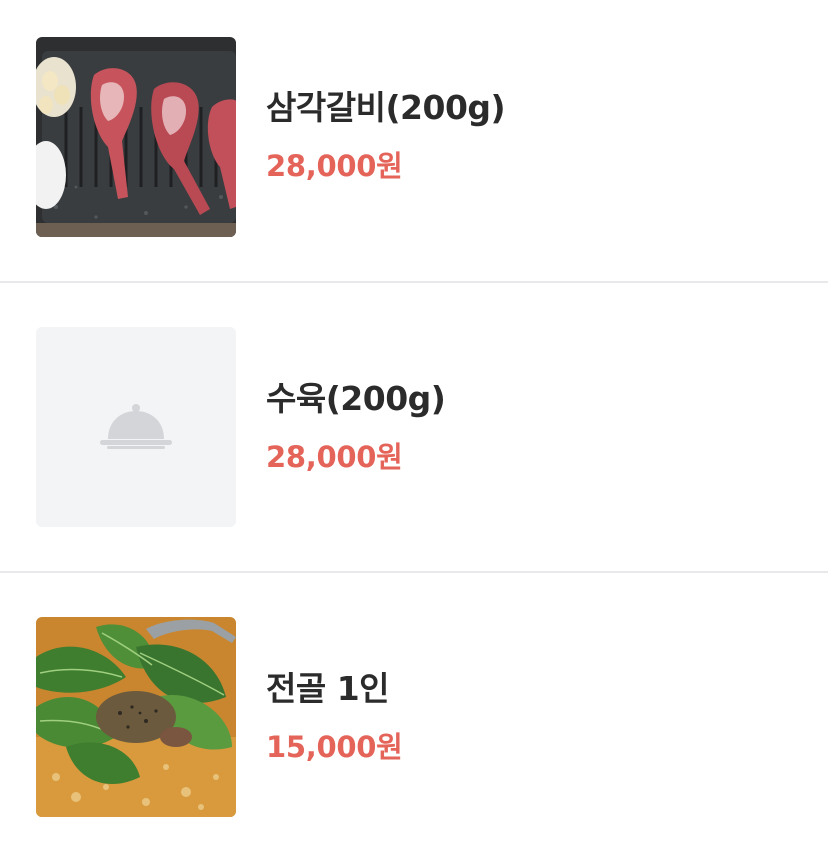 The height and width of the screenshot is (850, 828). Describe the element at coordinates (334, 717) in the screenshot. I see `menu-item-info: 전골 1인 15,000원` at that location.